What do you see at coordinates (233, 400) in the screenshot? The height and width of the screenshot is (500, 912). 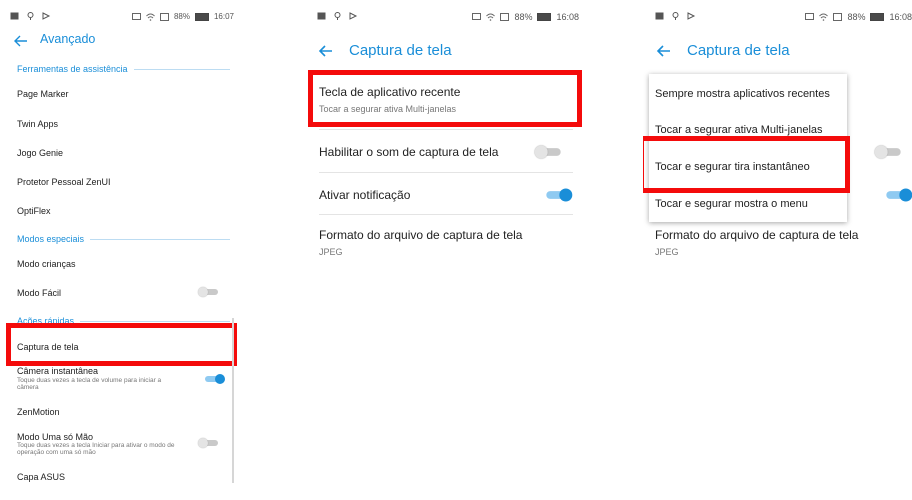 I see `scrollbar` at bounding box center [233, 400].